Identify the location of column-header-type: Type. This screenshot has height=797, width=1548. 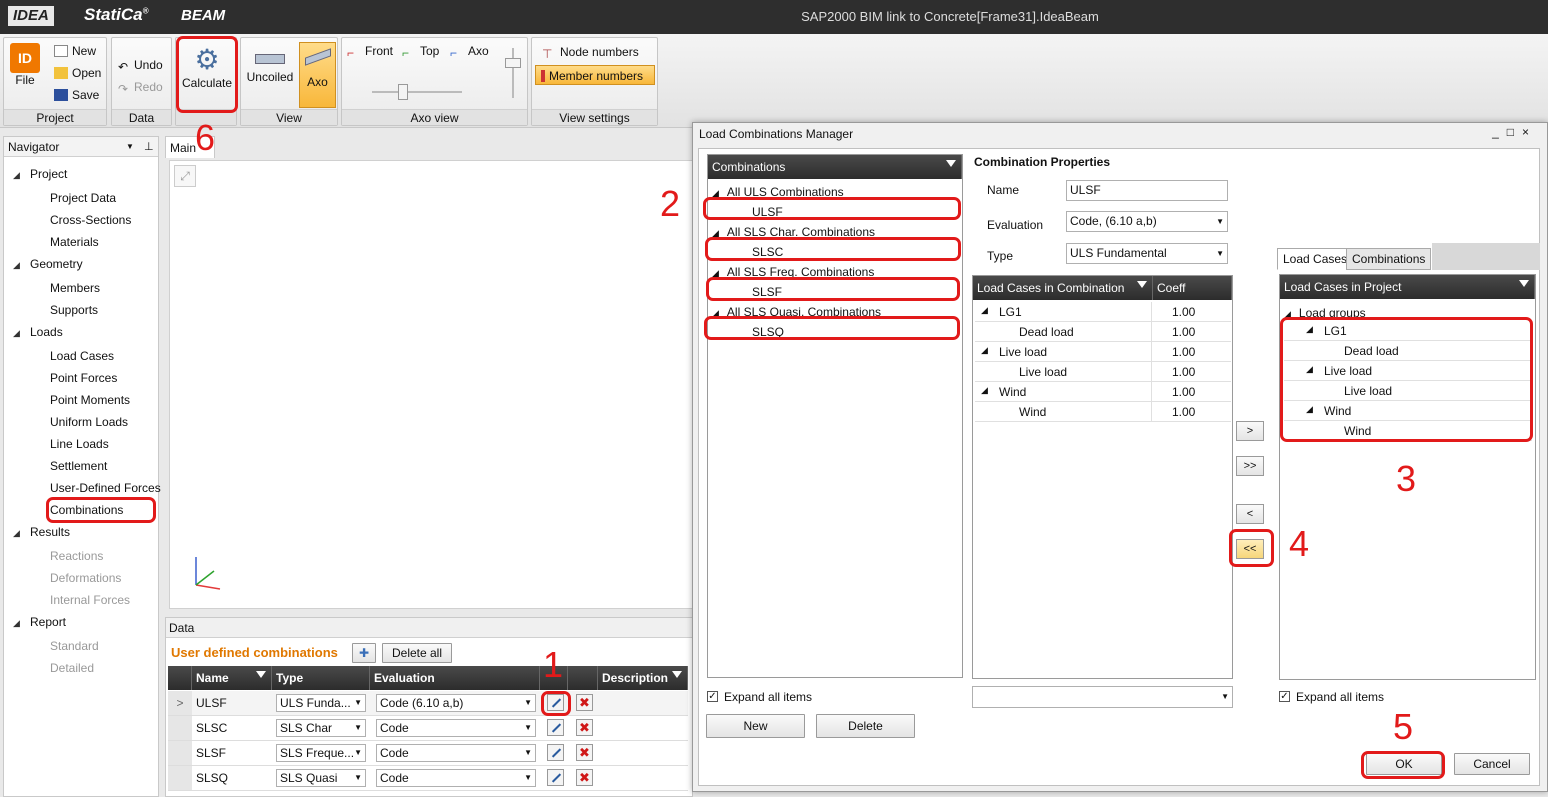
(321, 678).